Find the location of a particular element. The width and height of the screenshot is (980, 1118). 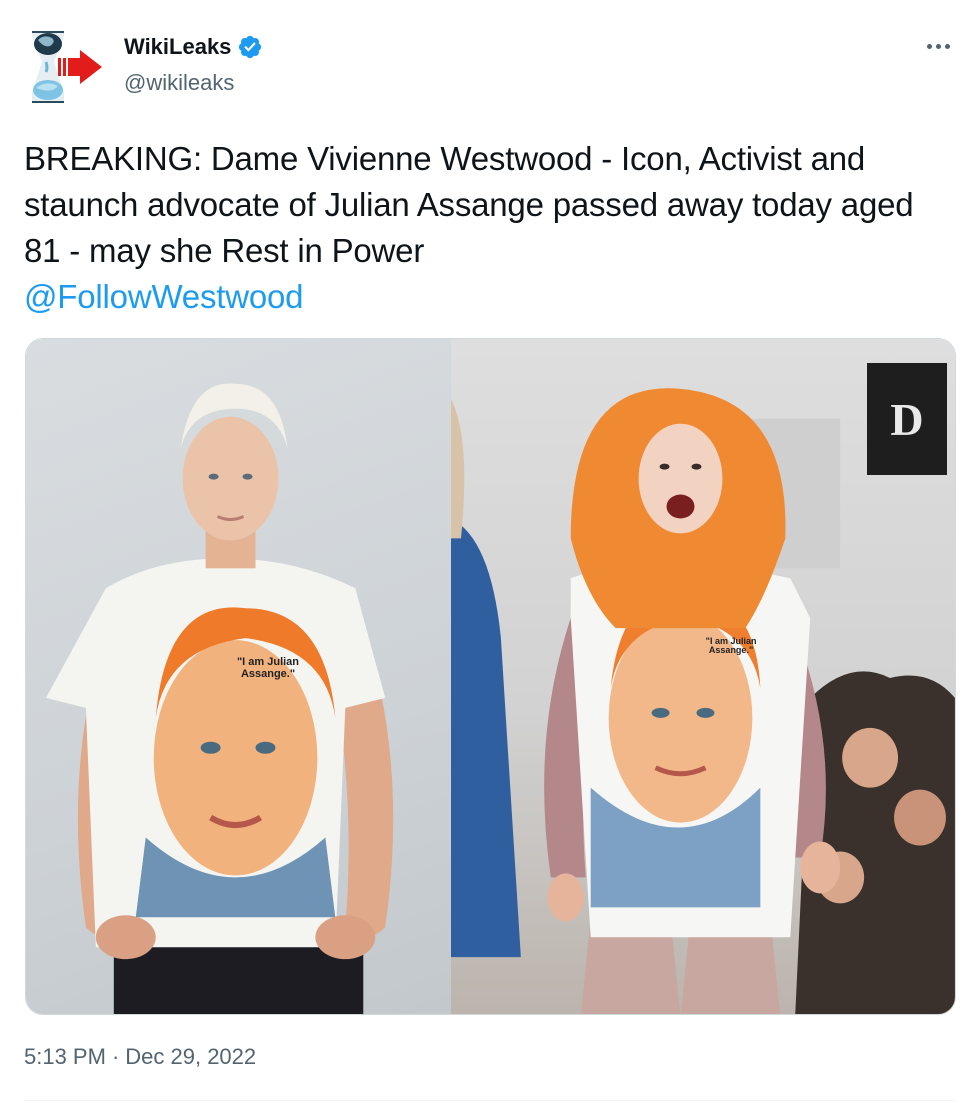

verified-badge-icon is located at coordinates (250, 47).